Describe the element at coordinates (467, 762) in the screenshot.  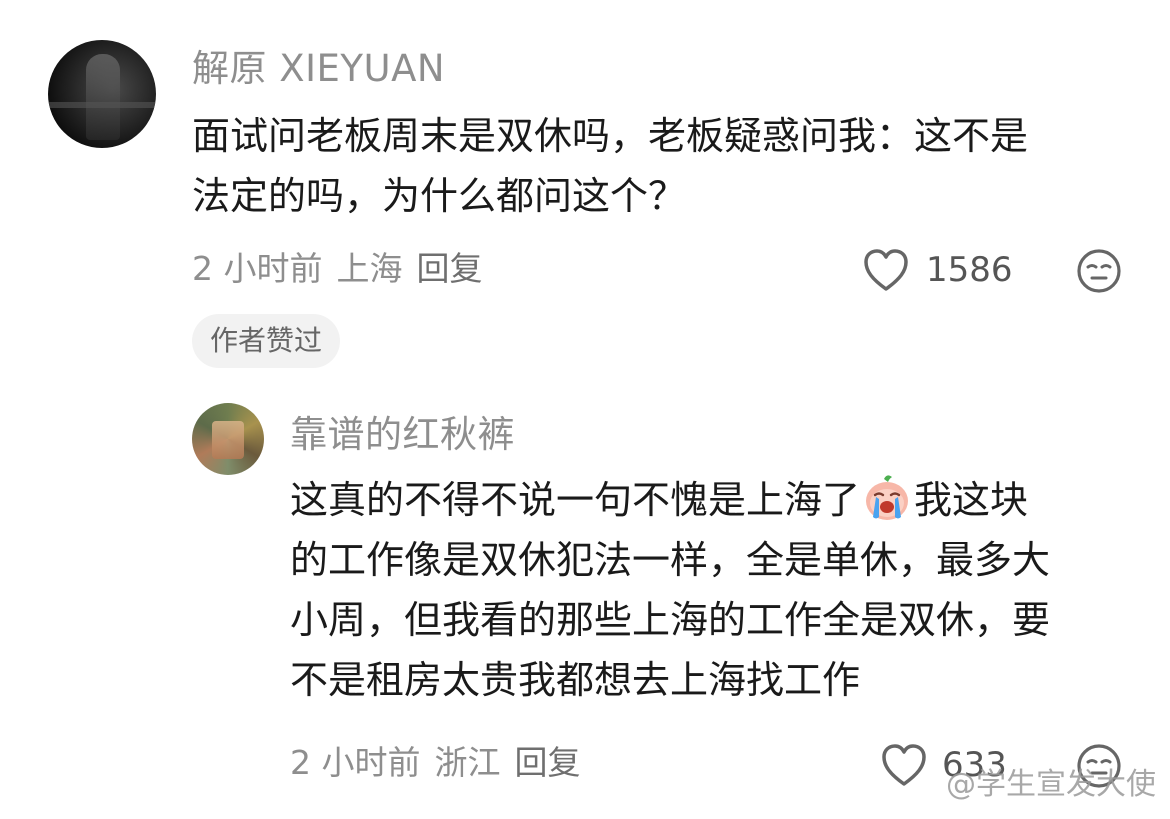
I see `reply-location: 浙江` at that location.